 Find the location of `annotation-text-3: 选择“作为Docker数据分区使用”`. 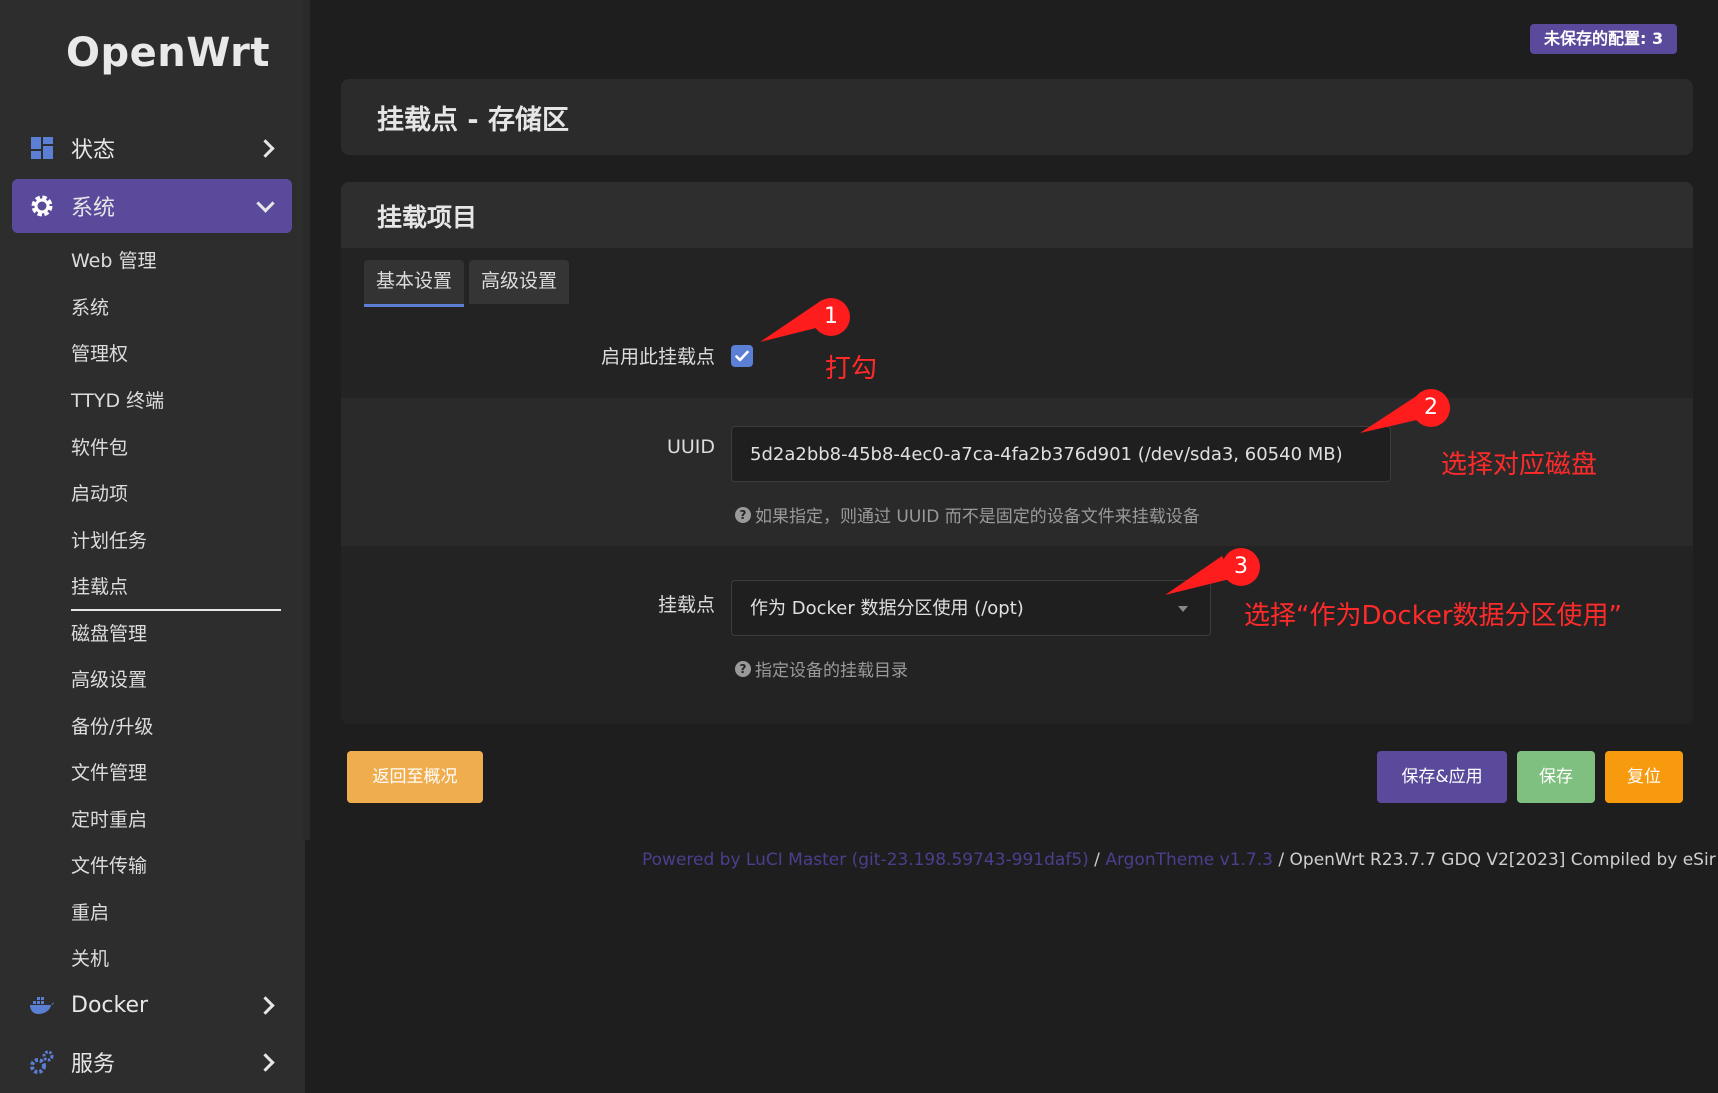

annotation-text-3: 选择“作为Docker数据分区使用” is located at coordinates (1433, 616).